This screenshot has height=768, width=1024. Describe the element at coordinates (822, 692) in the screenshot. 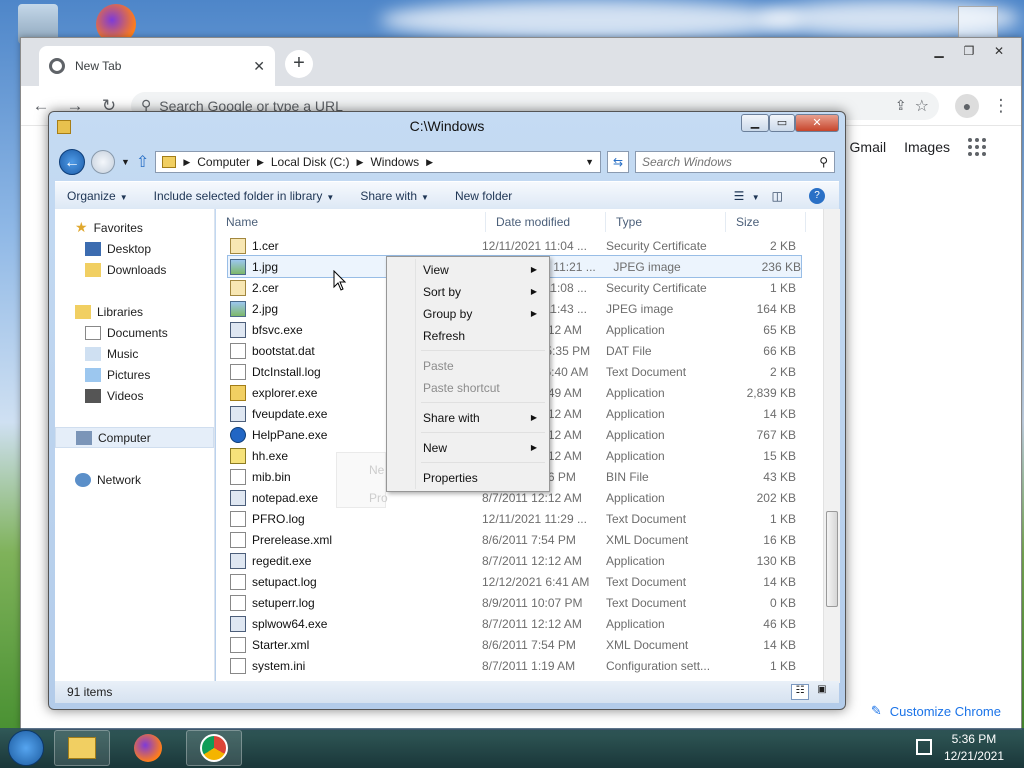

I see `large-icons-view-icon: ▣` at that location.